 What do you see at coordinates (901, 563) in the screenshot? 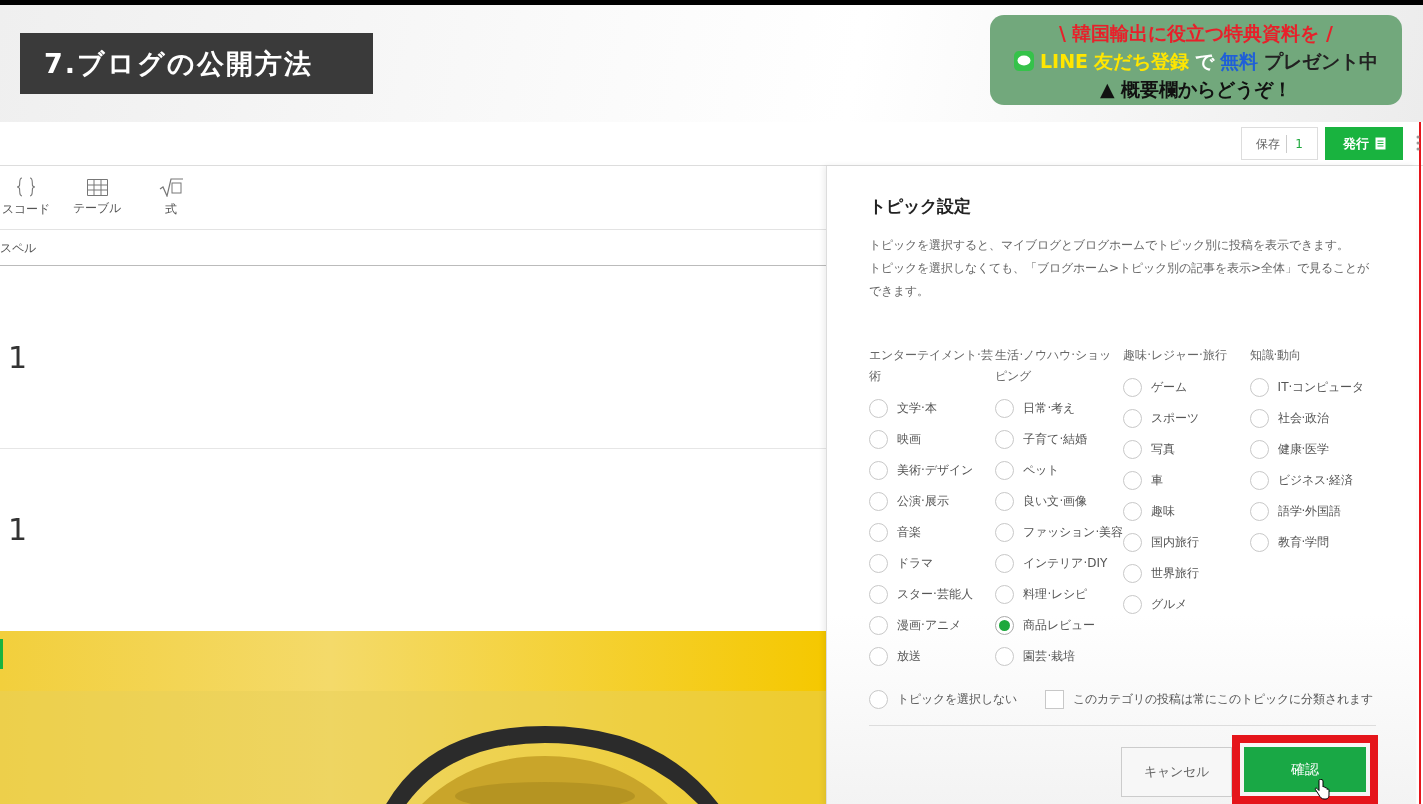
I see `topic-option: ドラマ` at bounding box center [901, 563].